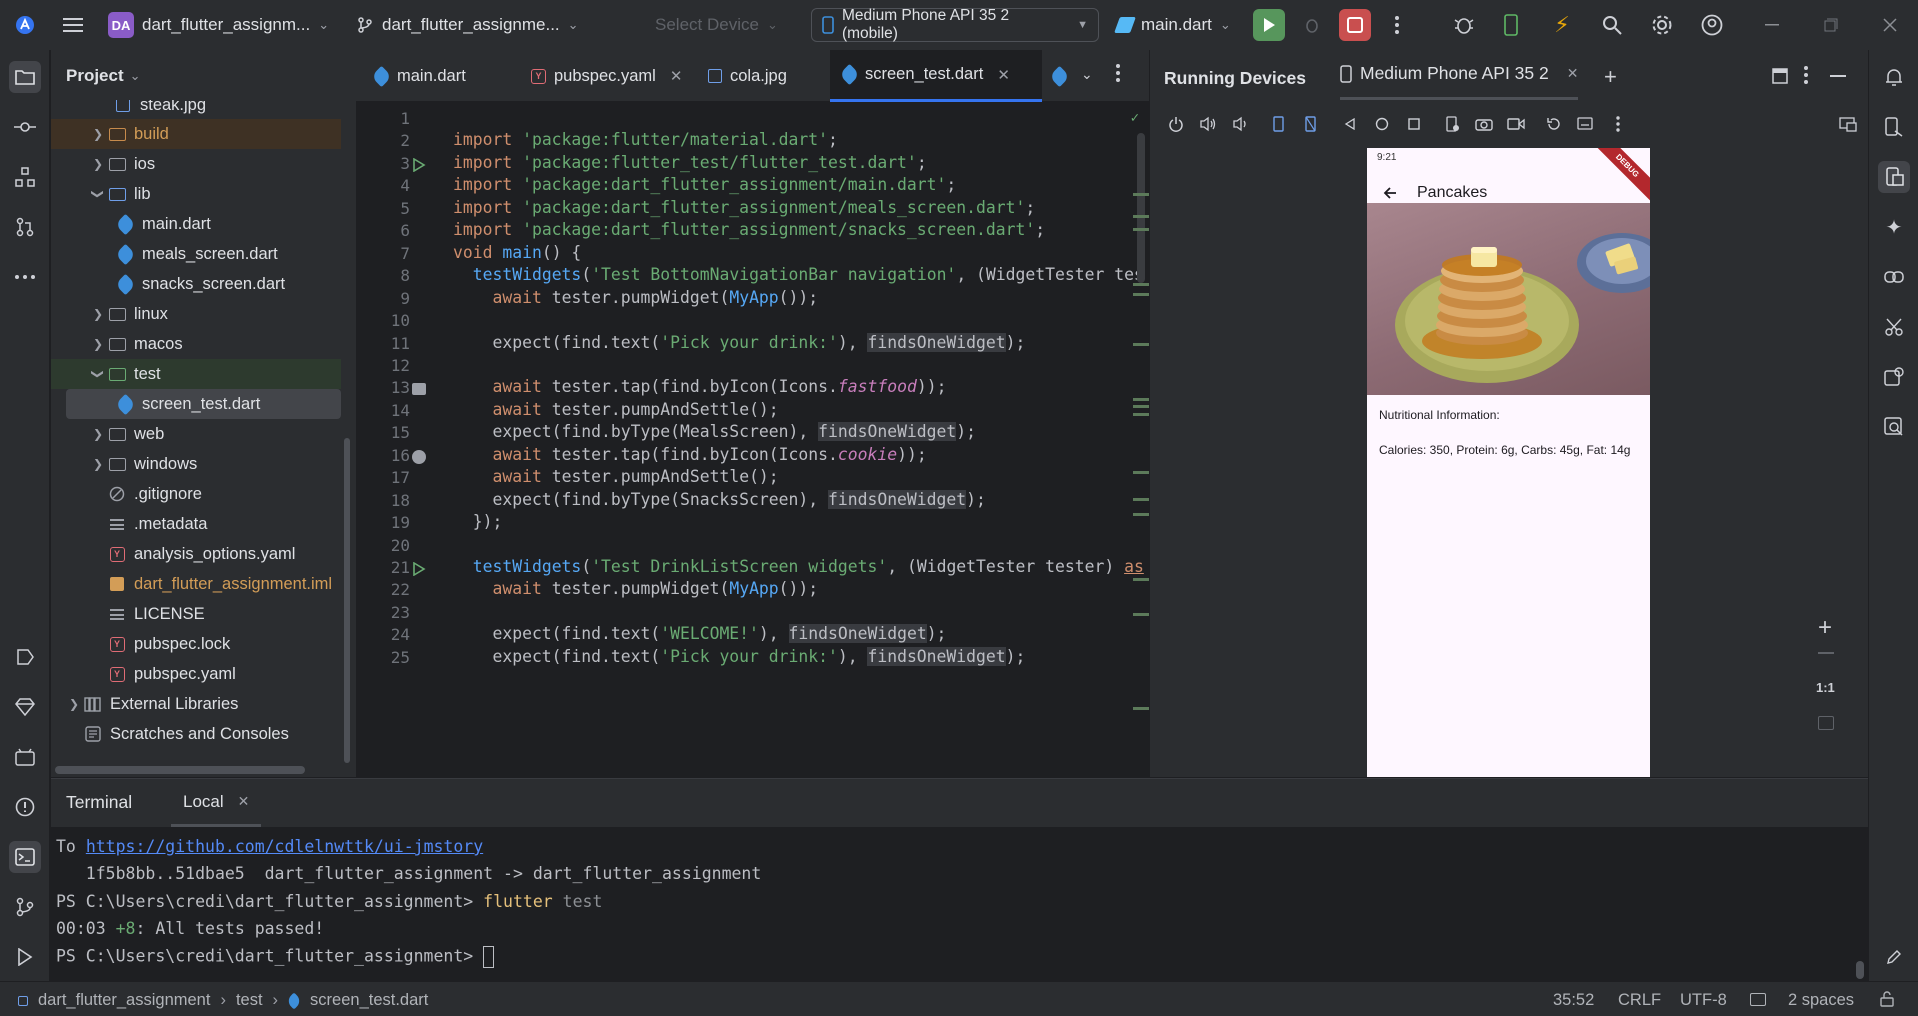  Describe the element at coordinates (1459, 75) in the screenshot. I see `device-tab: Medium Phone API 35 2 ✕` at that location.